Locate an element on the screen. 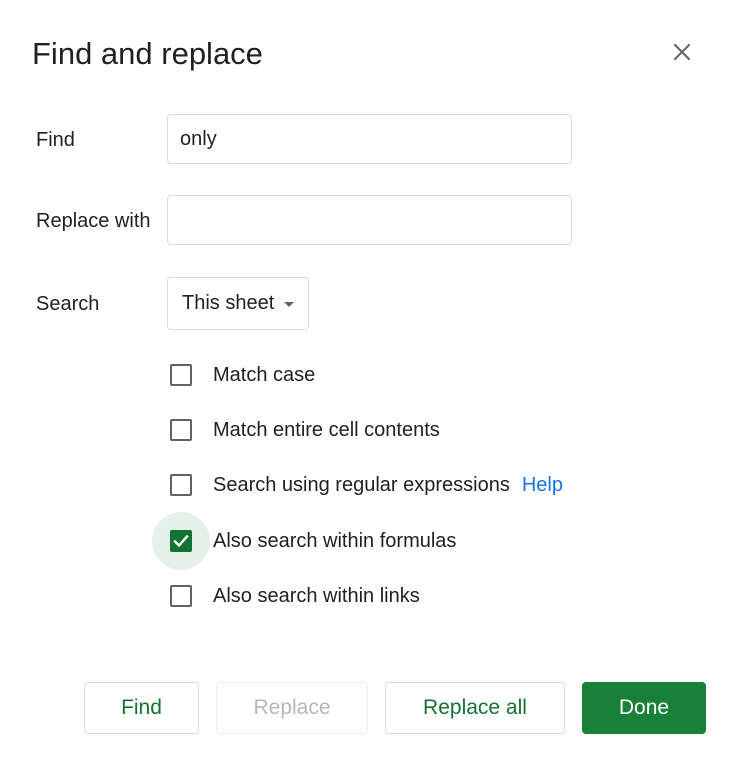 This screenshot has width=737, height=768. close-button is located at coordinates (682, 52).